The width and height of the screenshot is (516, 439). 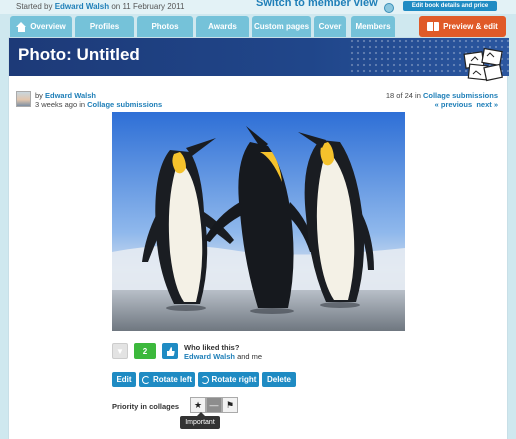 What do you see at coordinates (23, 99) in the screenshot?
I see `avatar` at bounding box center [23, 99].